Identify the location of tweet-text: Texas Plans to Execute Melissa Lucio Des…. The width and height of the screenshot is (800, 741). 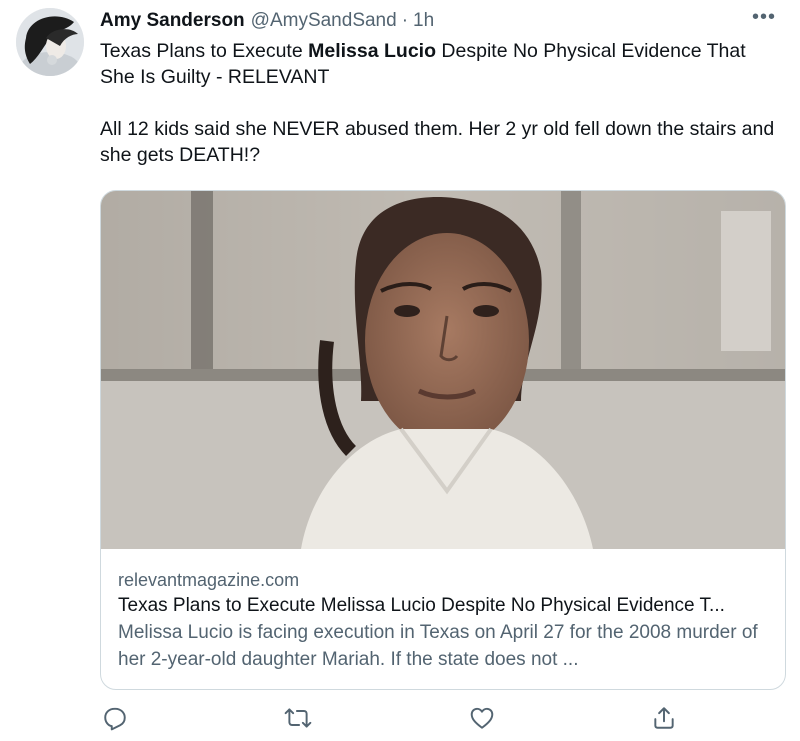
(440, 103).